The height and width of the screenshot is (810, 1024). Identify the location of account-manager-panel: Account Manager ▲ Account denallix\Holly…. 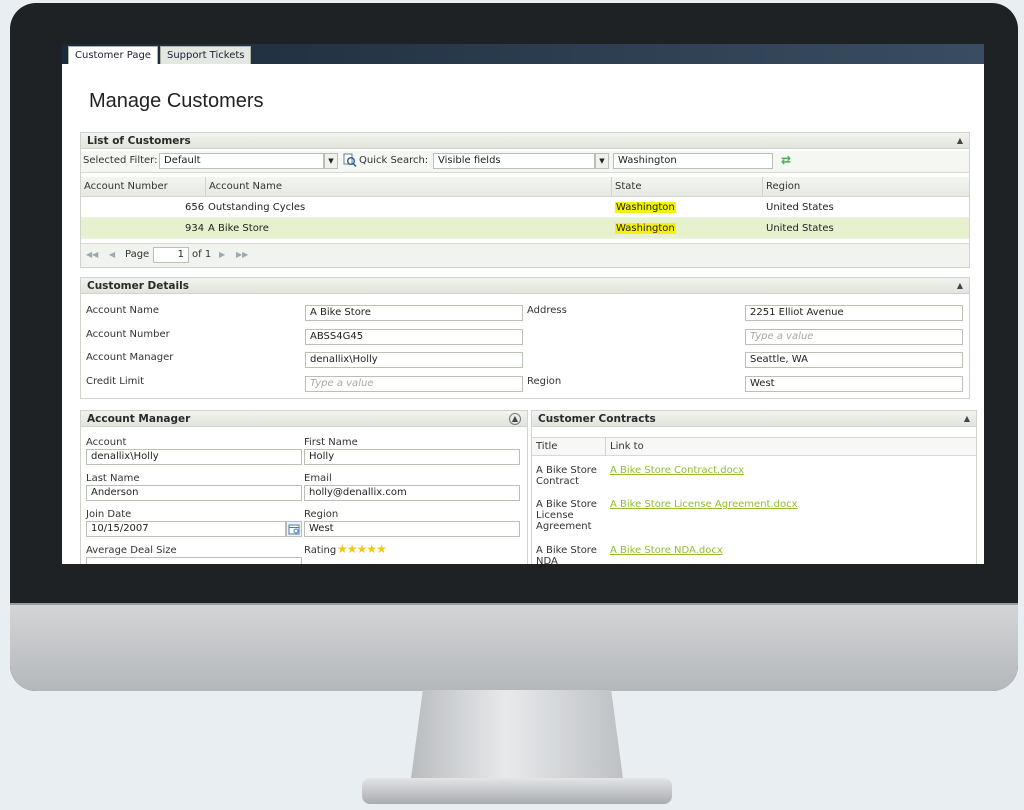
(304, 487).